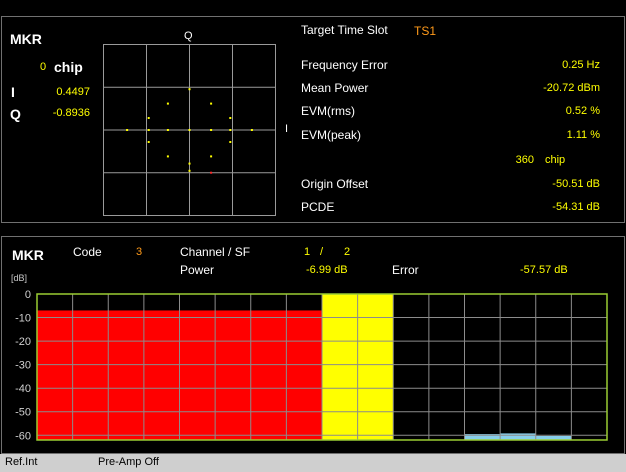  I want to click on chart-y-tick-label: 0, so click(28, 295).